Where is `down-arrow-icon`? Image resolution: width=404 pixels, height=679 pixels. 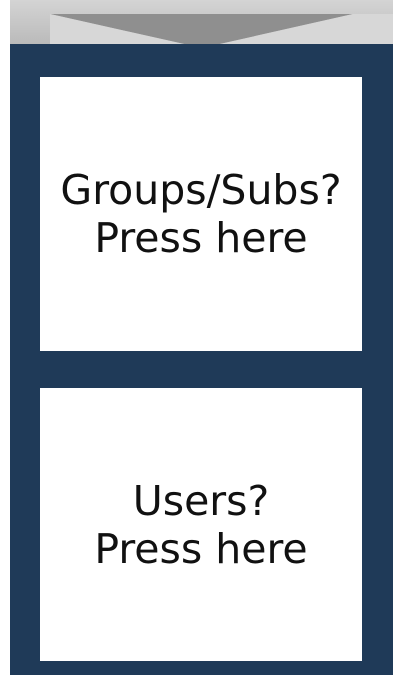
down-arrow-icon is located at coordinates (201, 24).